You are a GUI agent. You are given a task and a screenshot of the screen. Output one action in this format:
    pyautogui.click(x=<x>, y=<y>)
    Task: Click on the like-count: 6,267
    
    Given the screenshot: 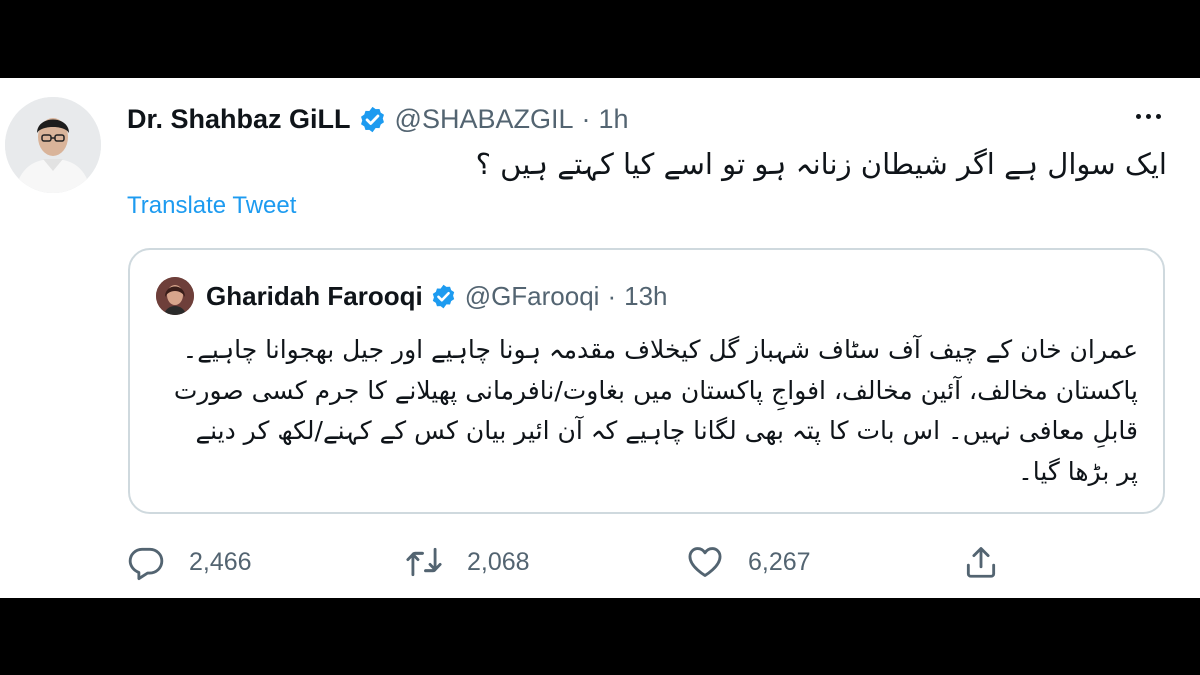 What is the action you would take?
    pyautogui.click(x=779, y=561)
    